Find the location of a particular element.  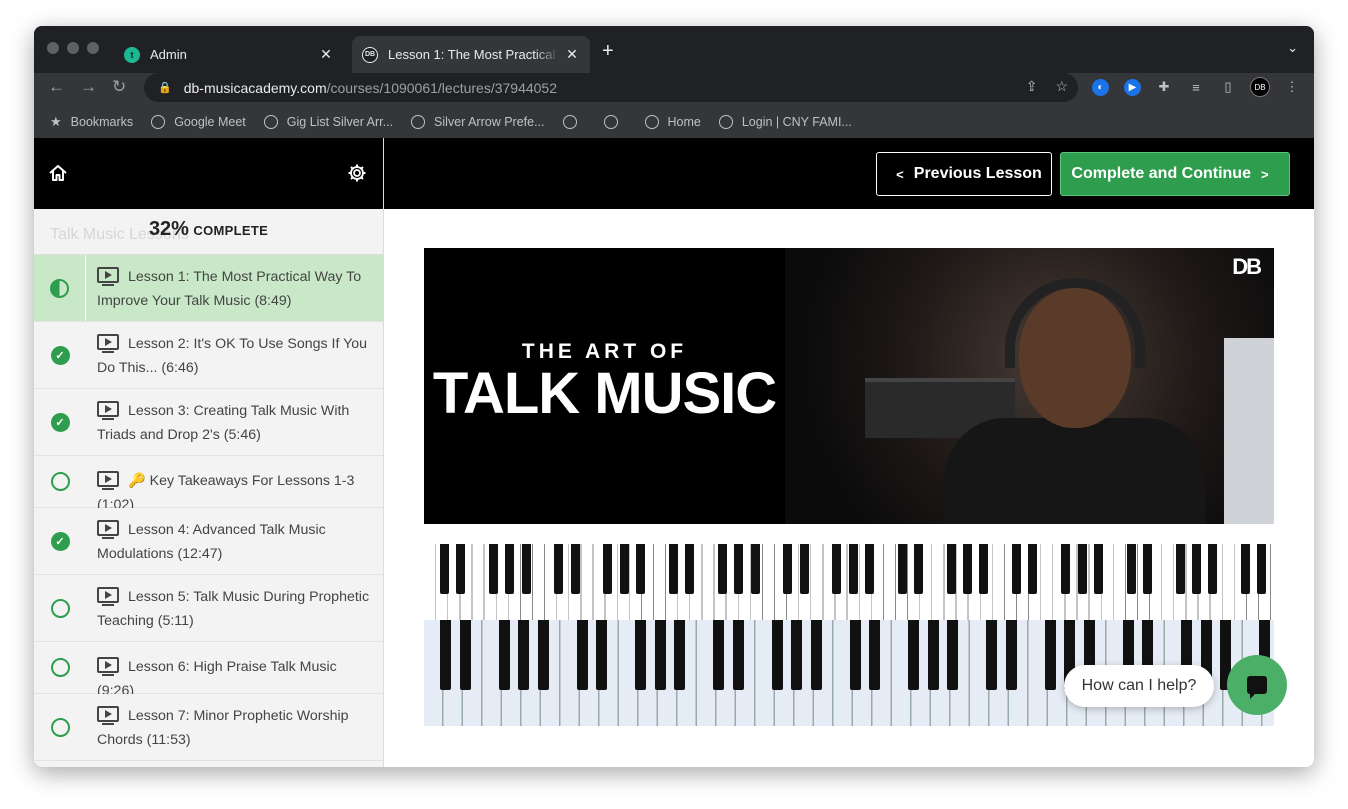

lesson-status: ✓ is located at coordinates (60, 422).